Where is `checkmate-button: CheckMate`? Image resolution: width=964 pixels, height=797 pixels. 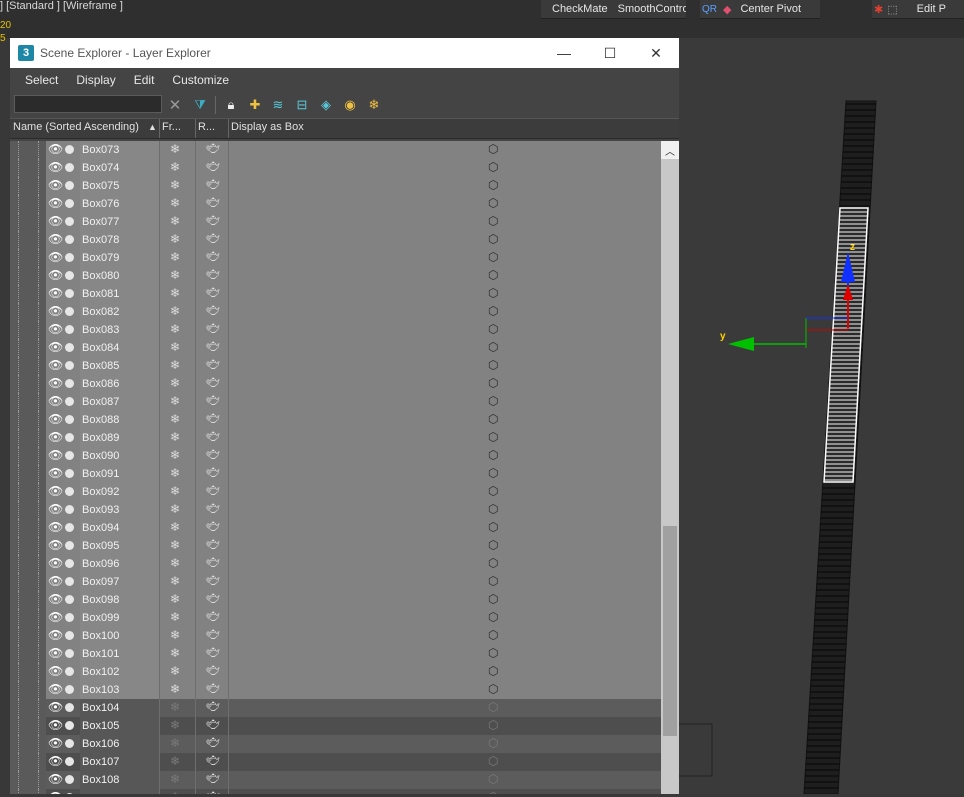
checkmate-button: CheckMate is located at coordinates (580, 9).